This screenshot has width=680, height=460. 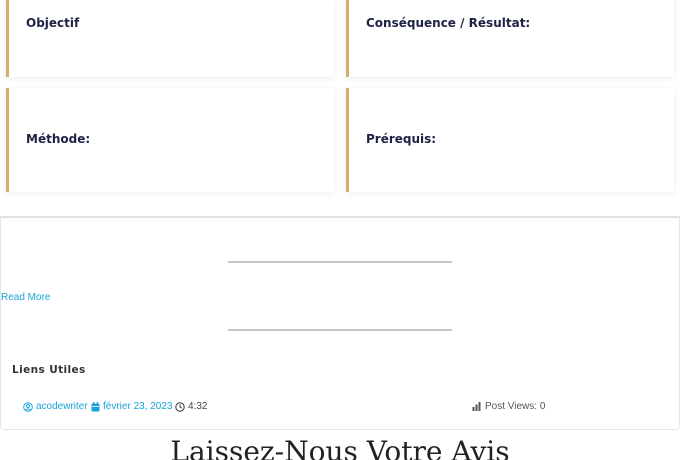 I want to click on review-heading: Laissez-Nous Votre Avis, so click(x=340, y=447).